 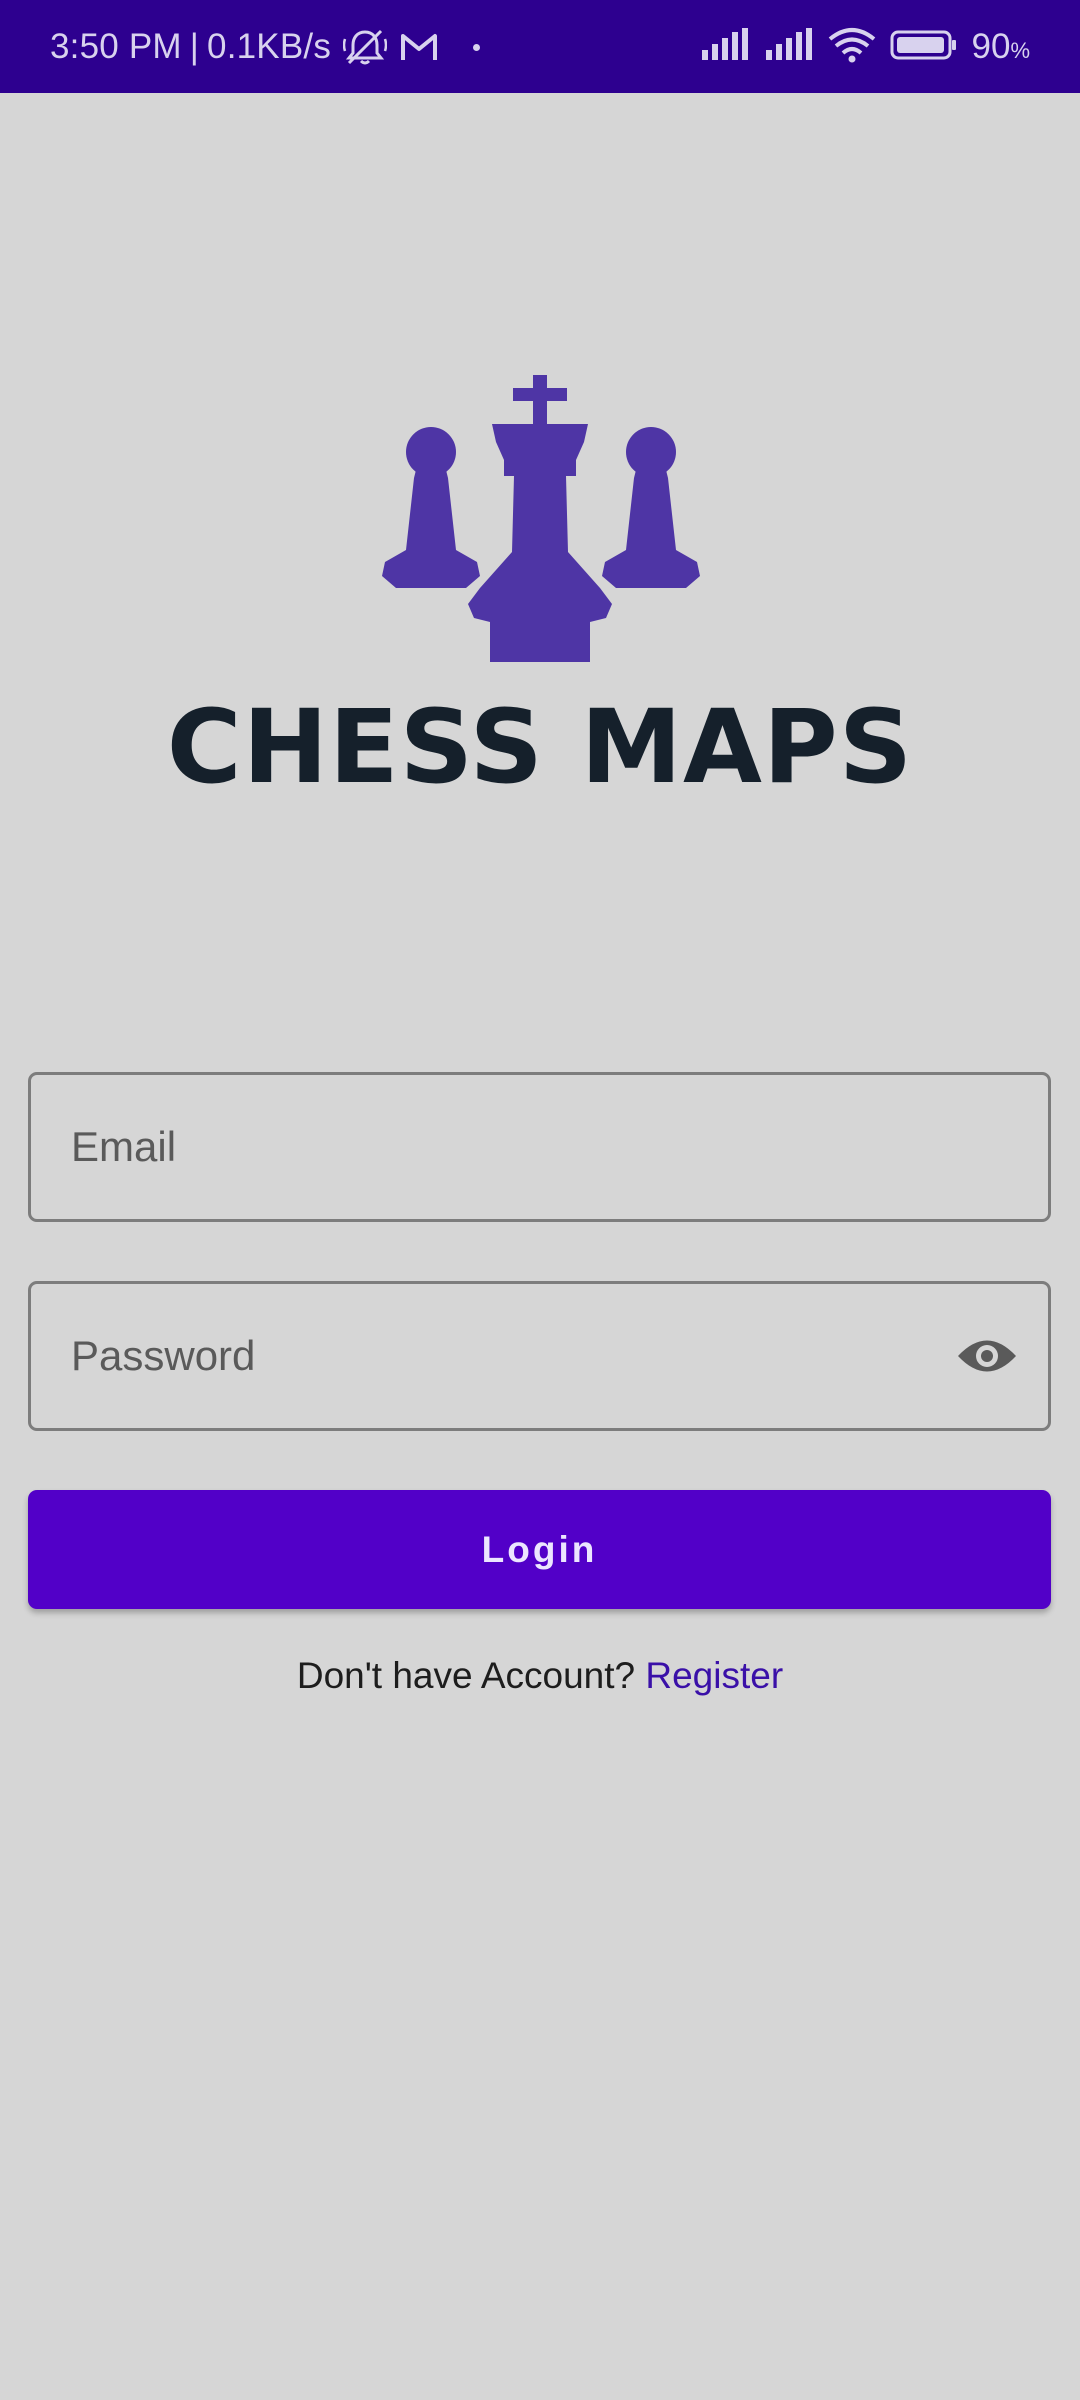 What do you see at coordinates (714, 1675) in the screenshot?
I see `register-link: Register` at bounding box center [714, 1675].